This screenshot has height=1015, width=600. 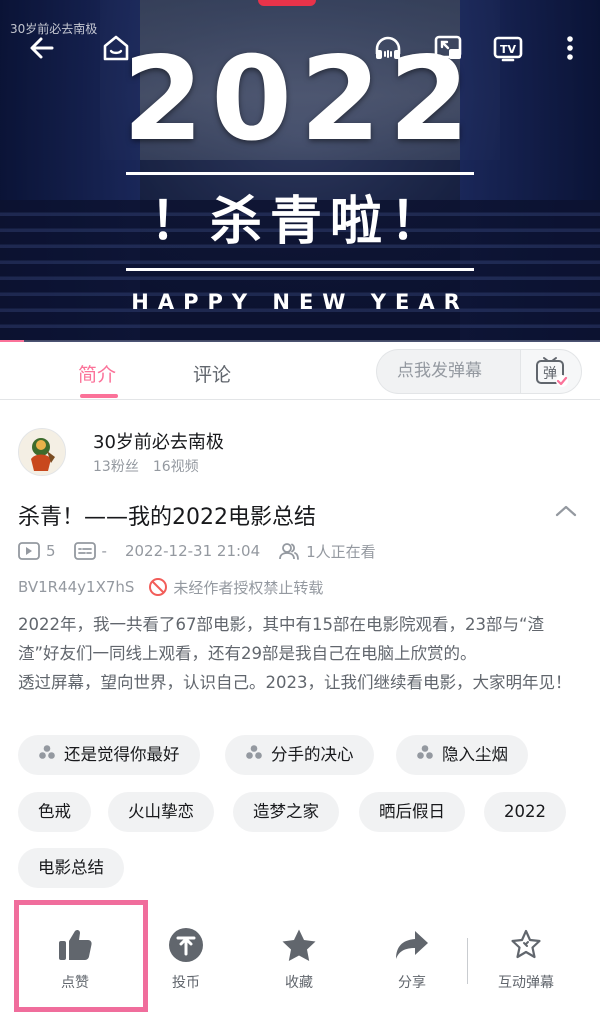 I want to click on highlight-box, so click(x=81, y=956).